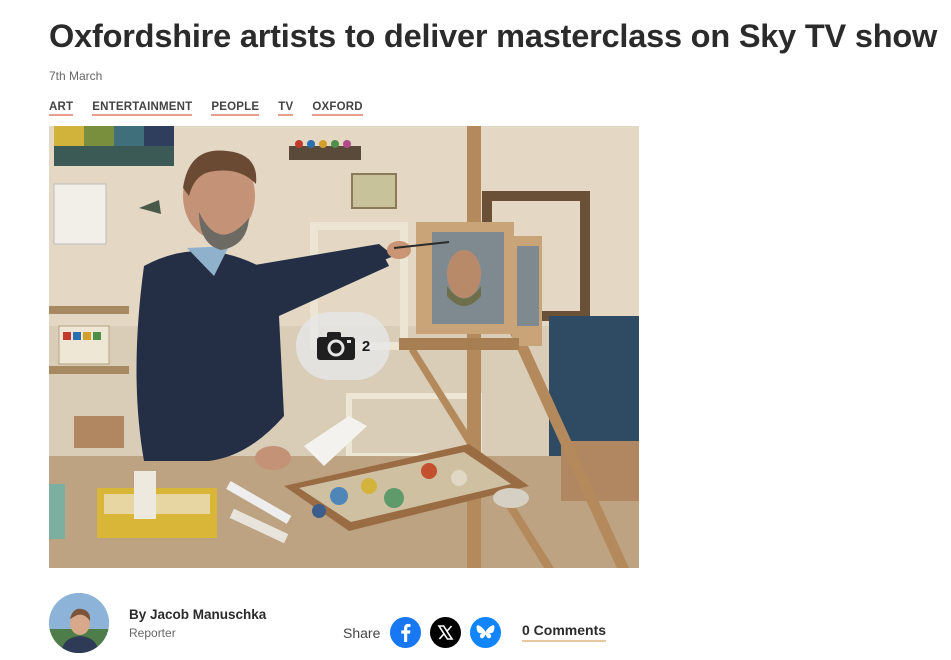  I want to click on article-date: 7th March, so click(76, 76).